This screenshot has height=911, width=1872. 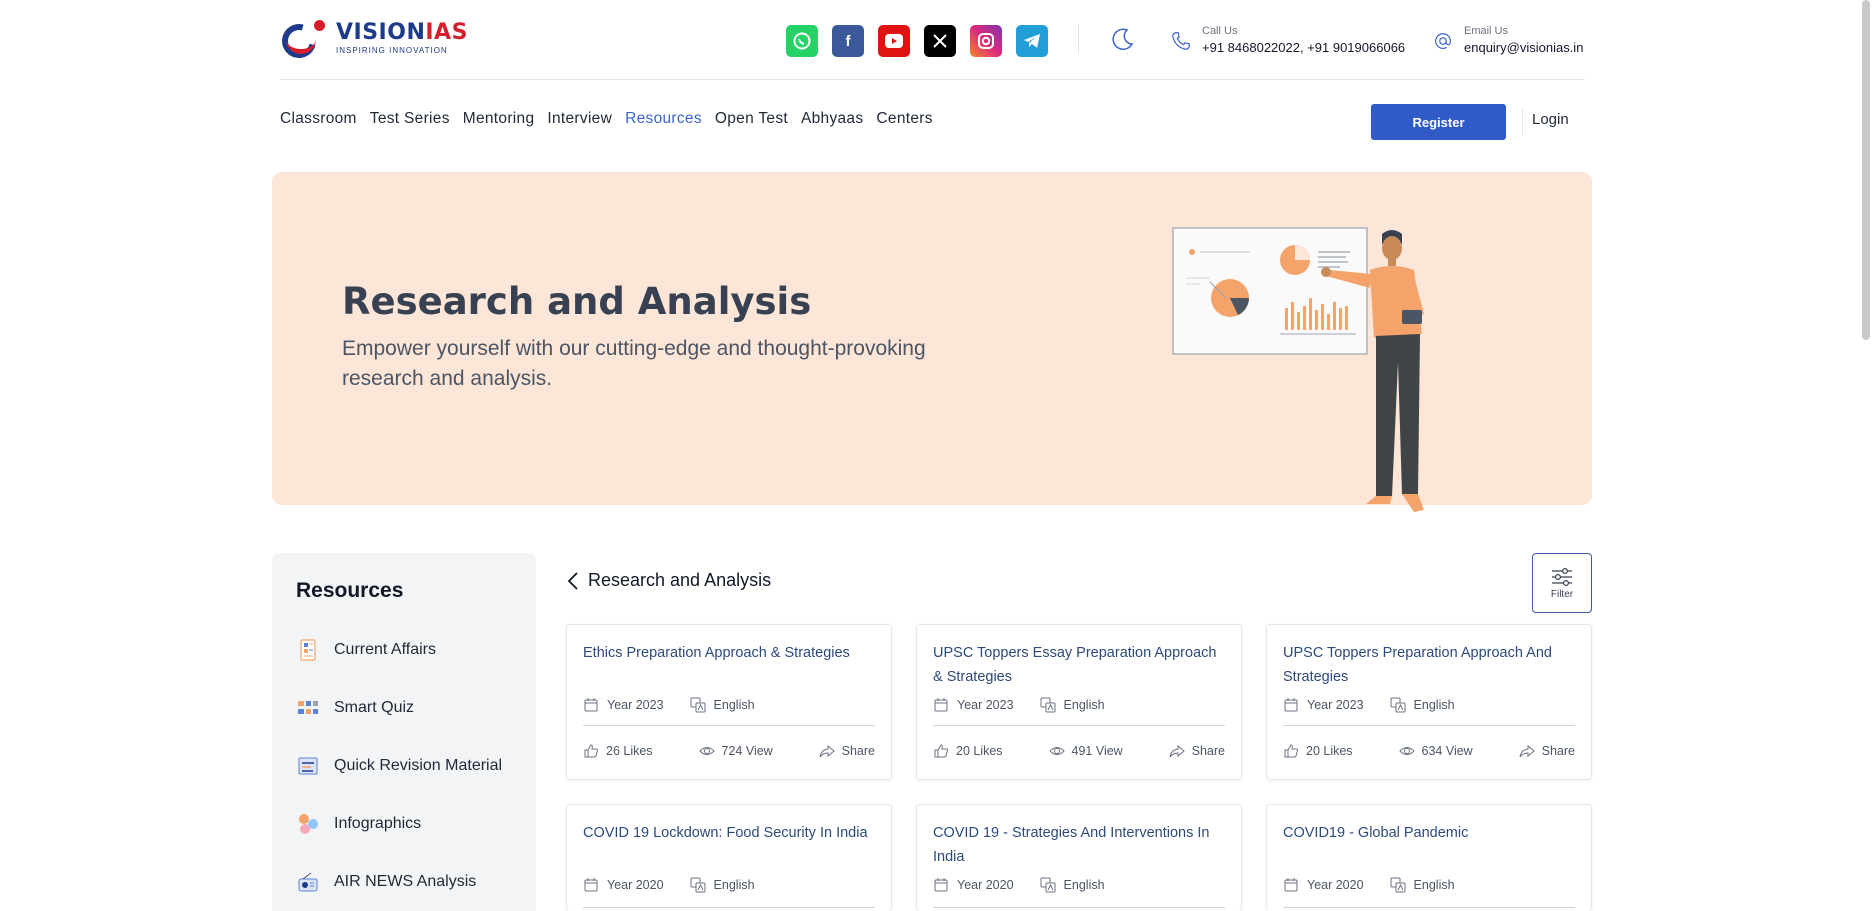 What do you see at coordinates (1220, 31) in the screenshot?
I see `call-label: Call Us` at bounding box center [1220, 31].